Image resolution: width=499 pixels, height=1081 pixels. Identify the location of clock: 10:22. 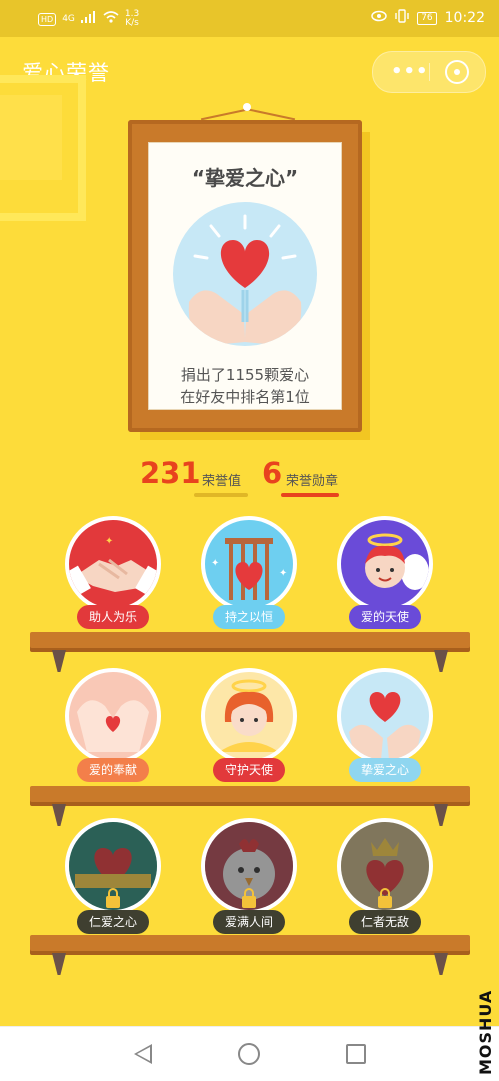
(464, 18).